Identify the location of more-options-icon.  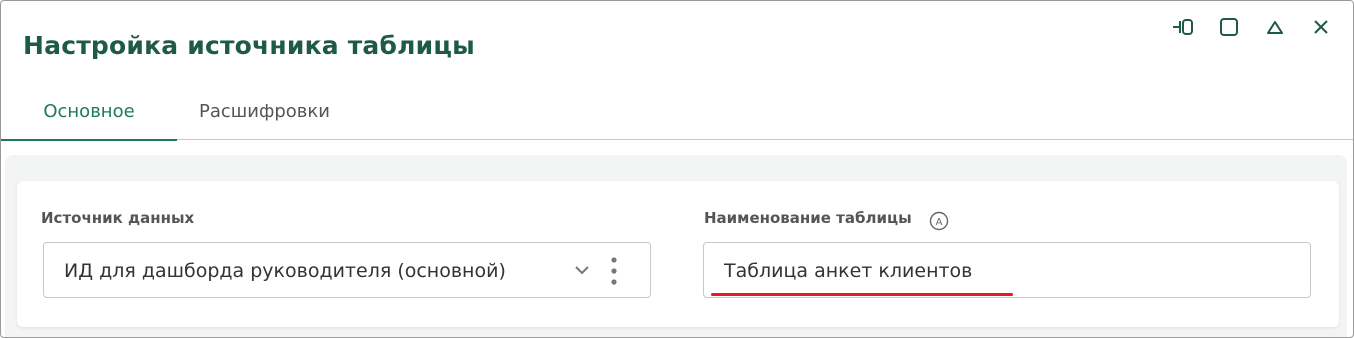
(614, 273).